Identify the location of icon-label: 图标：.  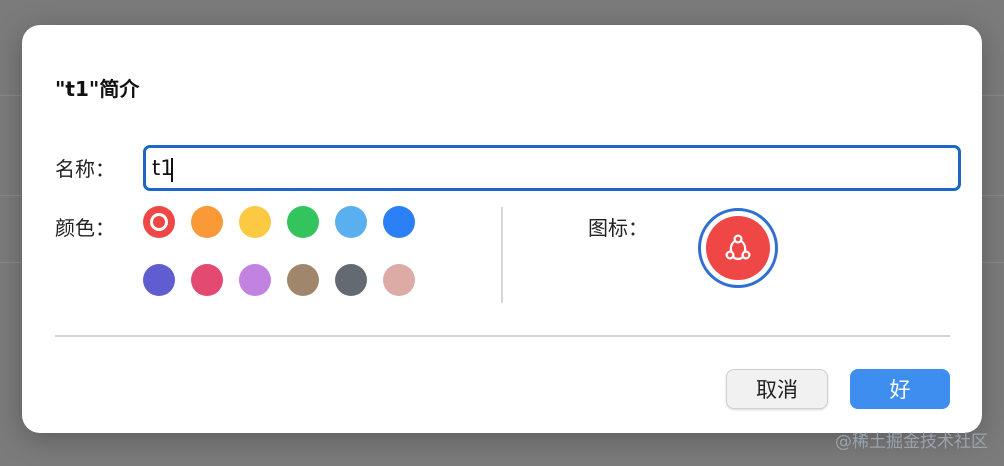
(618, 228).